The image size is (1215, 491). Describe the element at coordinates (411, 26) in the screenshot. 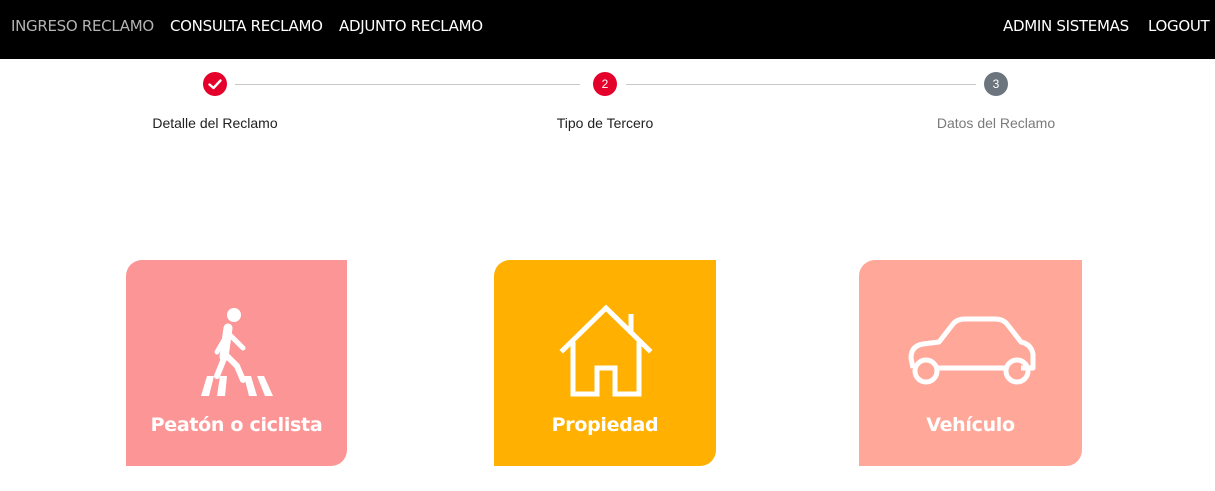

I see `nav-adjunto-reclamo: ADJUNTO RECLAMO` at that location.